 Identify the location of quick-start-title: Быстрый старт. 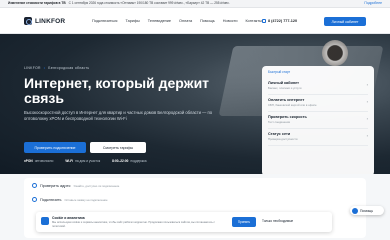
(279, 72).